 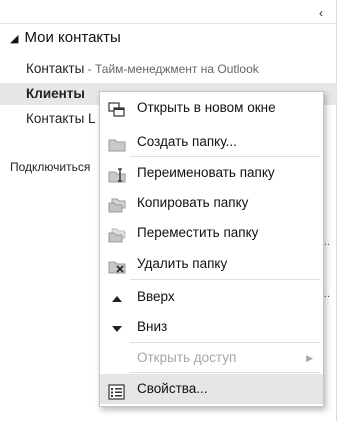 I want to click on copy-folder-icon, so click(x=117, y=204).